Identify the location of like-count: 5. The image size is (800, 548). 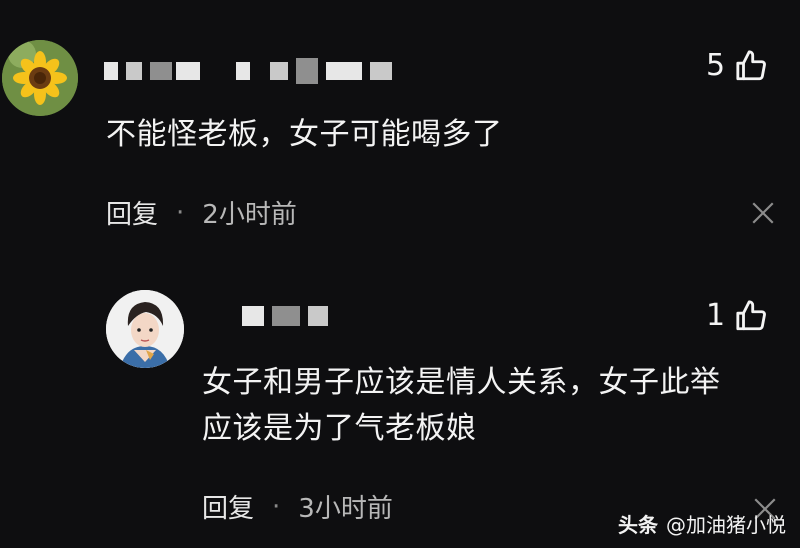
(716, 65).